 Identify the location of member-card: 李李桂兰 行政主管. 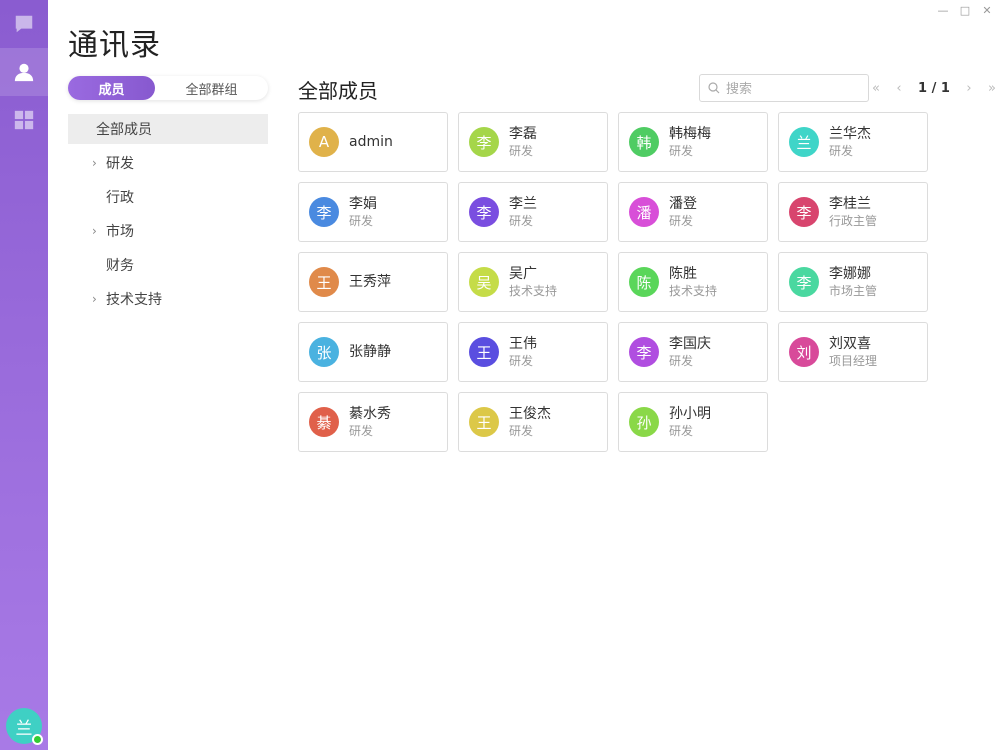
(853, 212).